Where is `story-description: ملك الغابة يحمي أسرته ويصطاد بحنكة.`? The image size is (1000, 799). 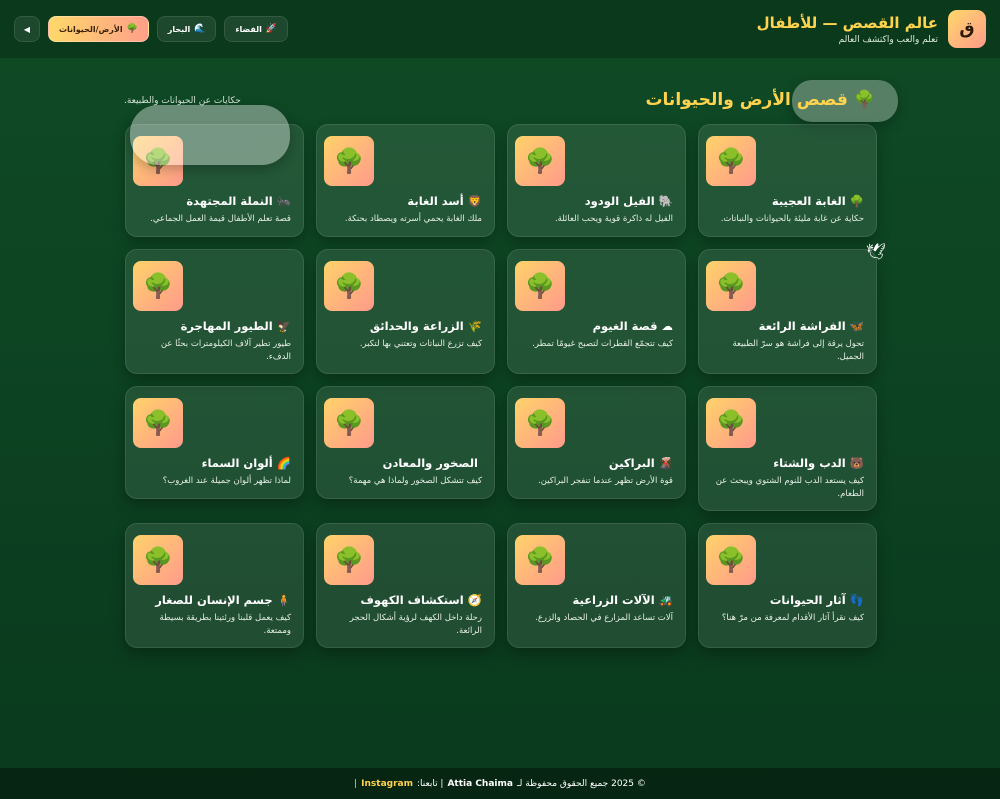
story-description: ملك الغابة يحمي أسرته ويصطاد بحنكة. is located at coordinates (413, 219).